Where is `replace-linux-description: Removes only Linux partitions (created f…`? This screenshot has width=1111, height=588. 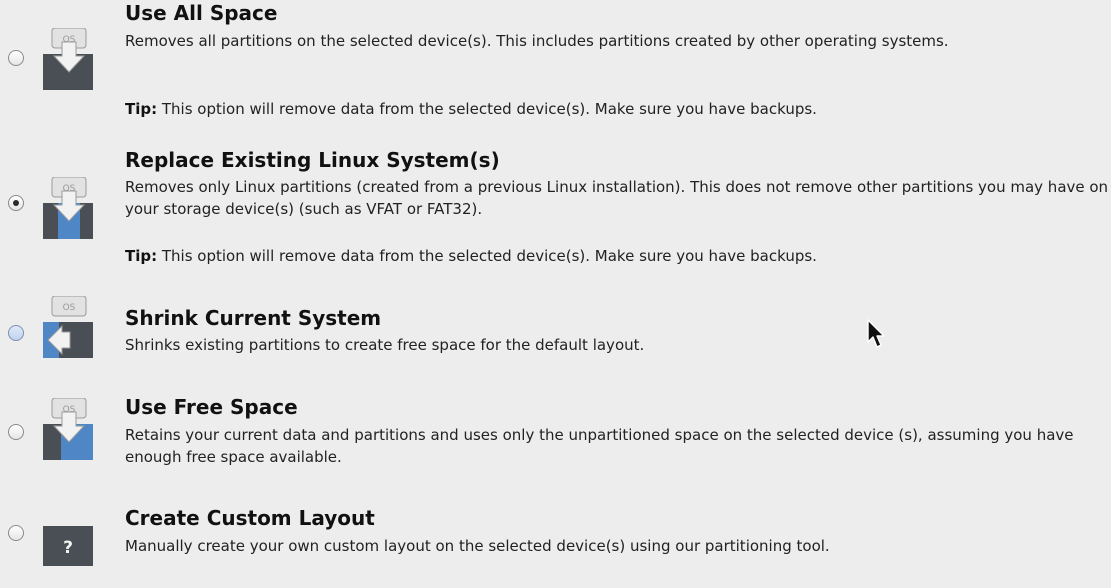 replace-linux-description: Removes only Linux partitions (created f… is located at coordinates (617, 198).